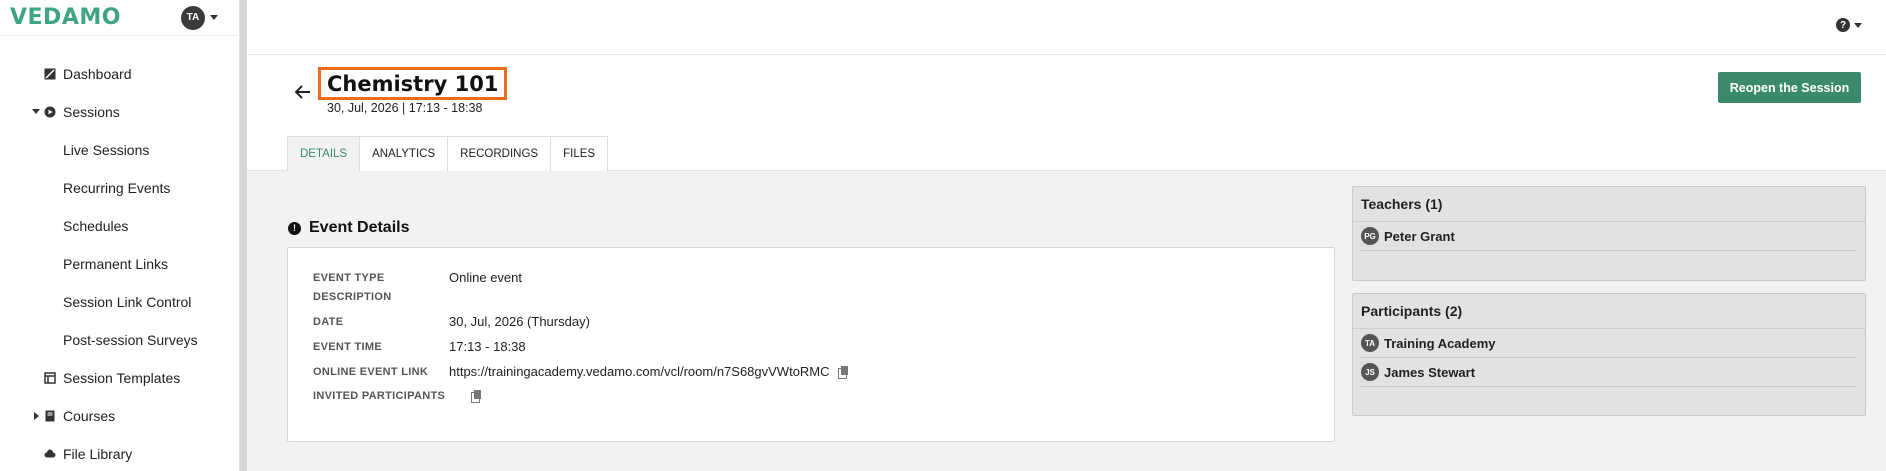  I want to click on detail-value: 17:13 - 18:38, so click(487, 346).